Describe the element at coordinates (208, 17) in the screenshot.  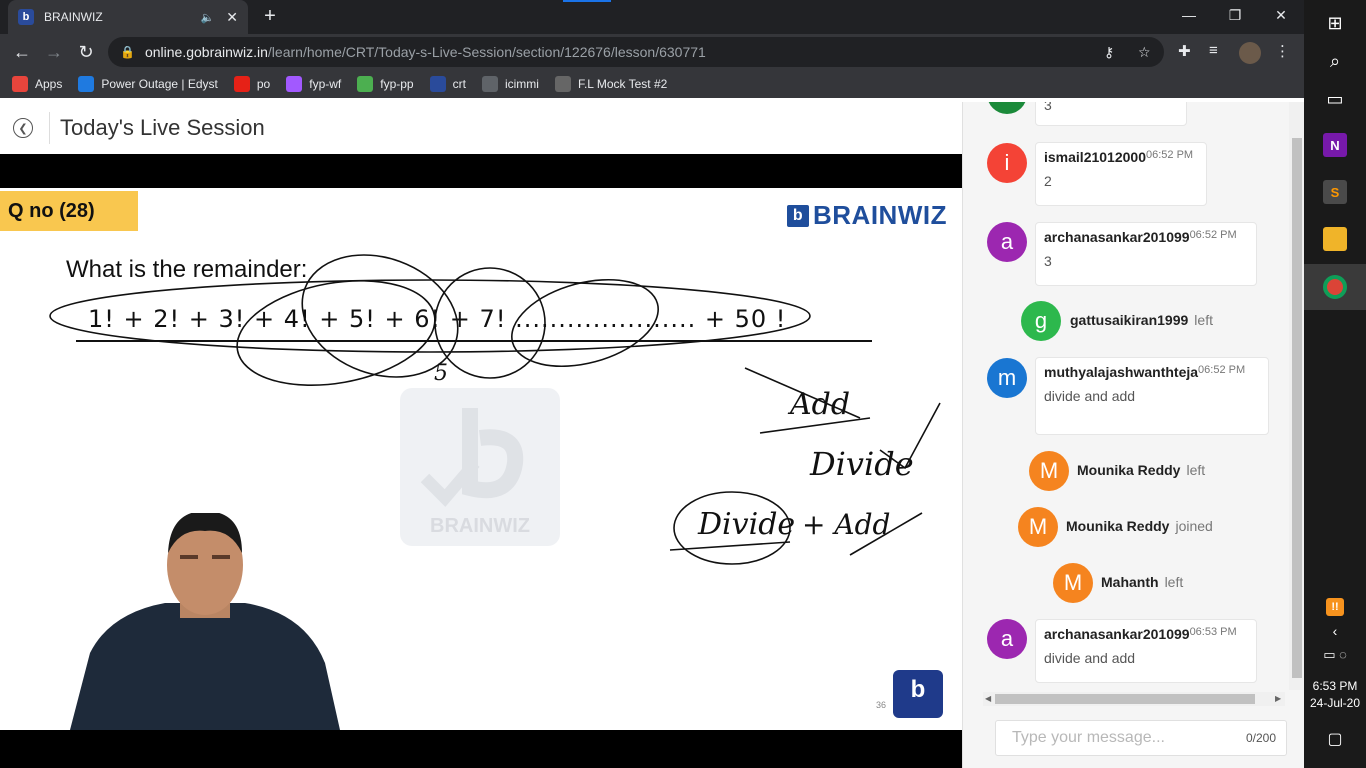
I see `speaker-mute-icon: 🔈` at that location.